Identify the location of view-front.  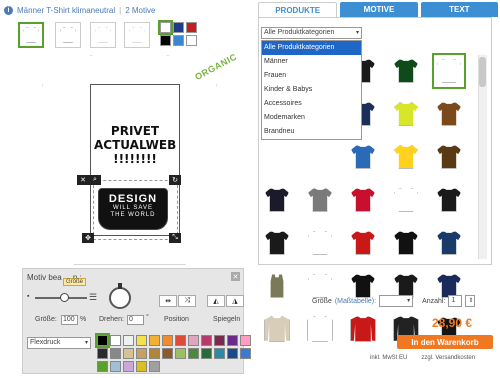
(31, 35).